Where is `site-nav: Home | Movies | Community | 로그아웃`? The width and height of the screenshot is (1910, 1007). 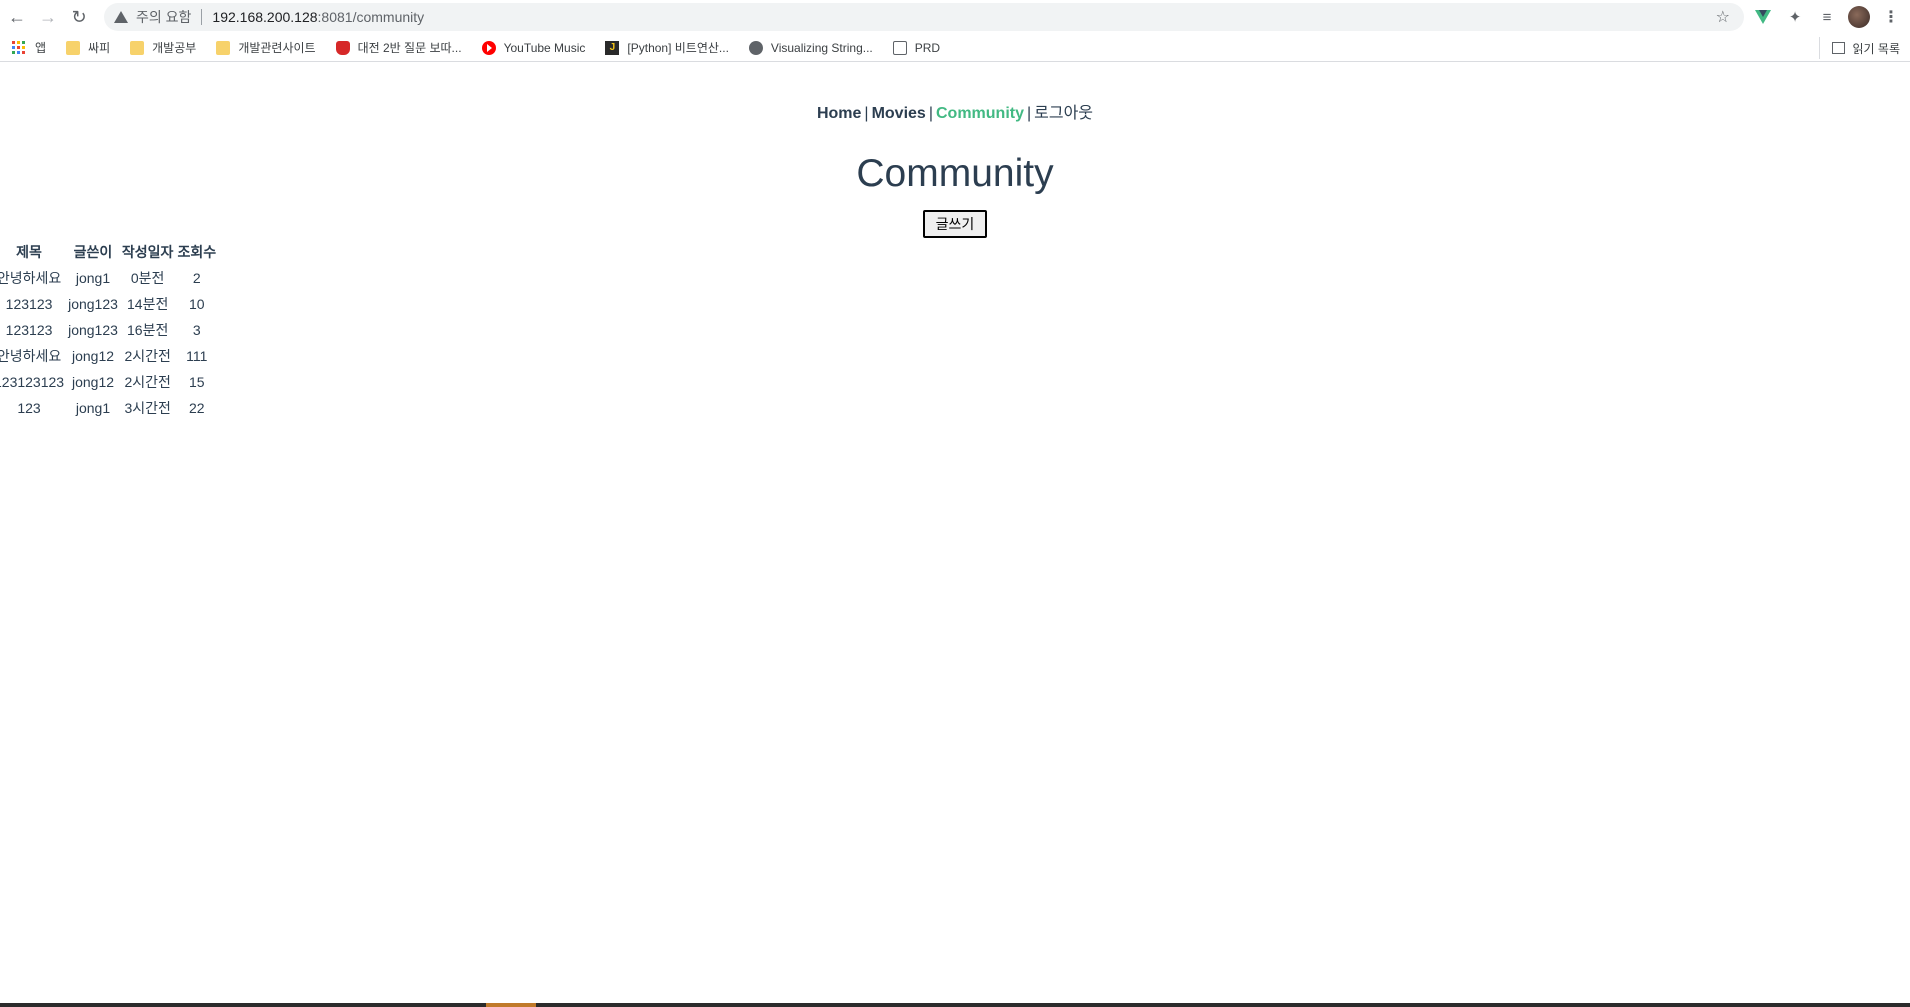
site-nav: Home | Movies | Community | 로그아웃 is located at coordinates (955, 111).